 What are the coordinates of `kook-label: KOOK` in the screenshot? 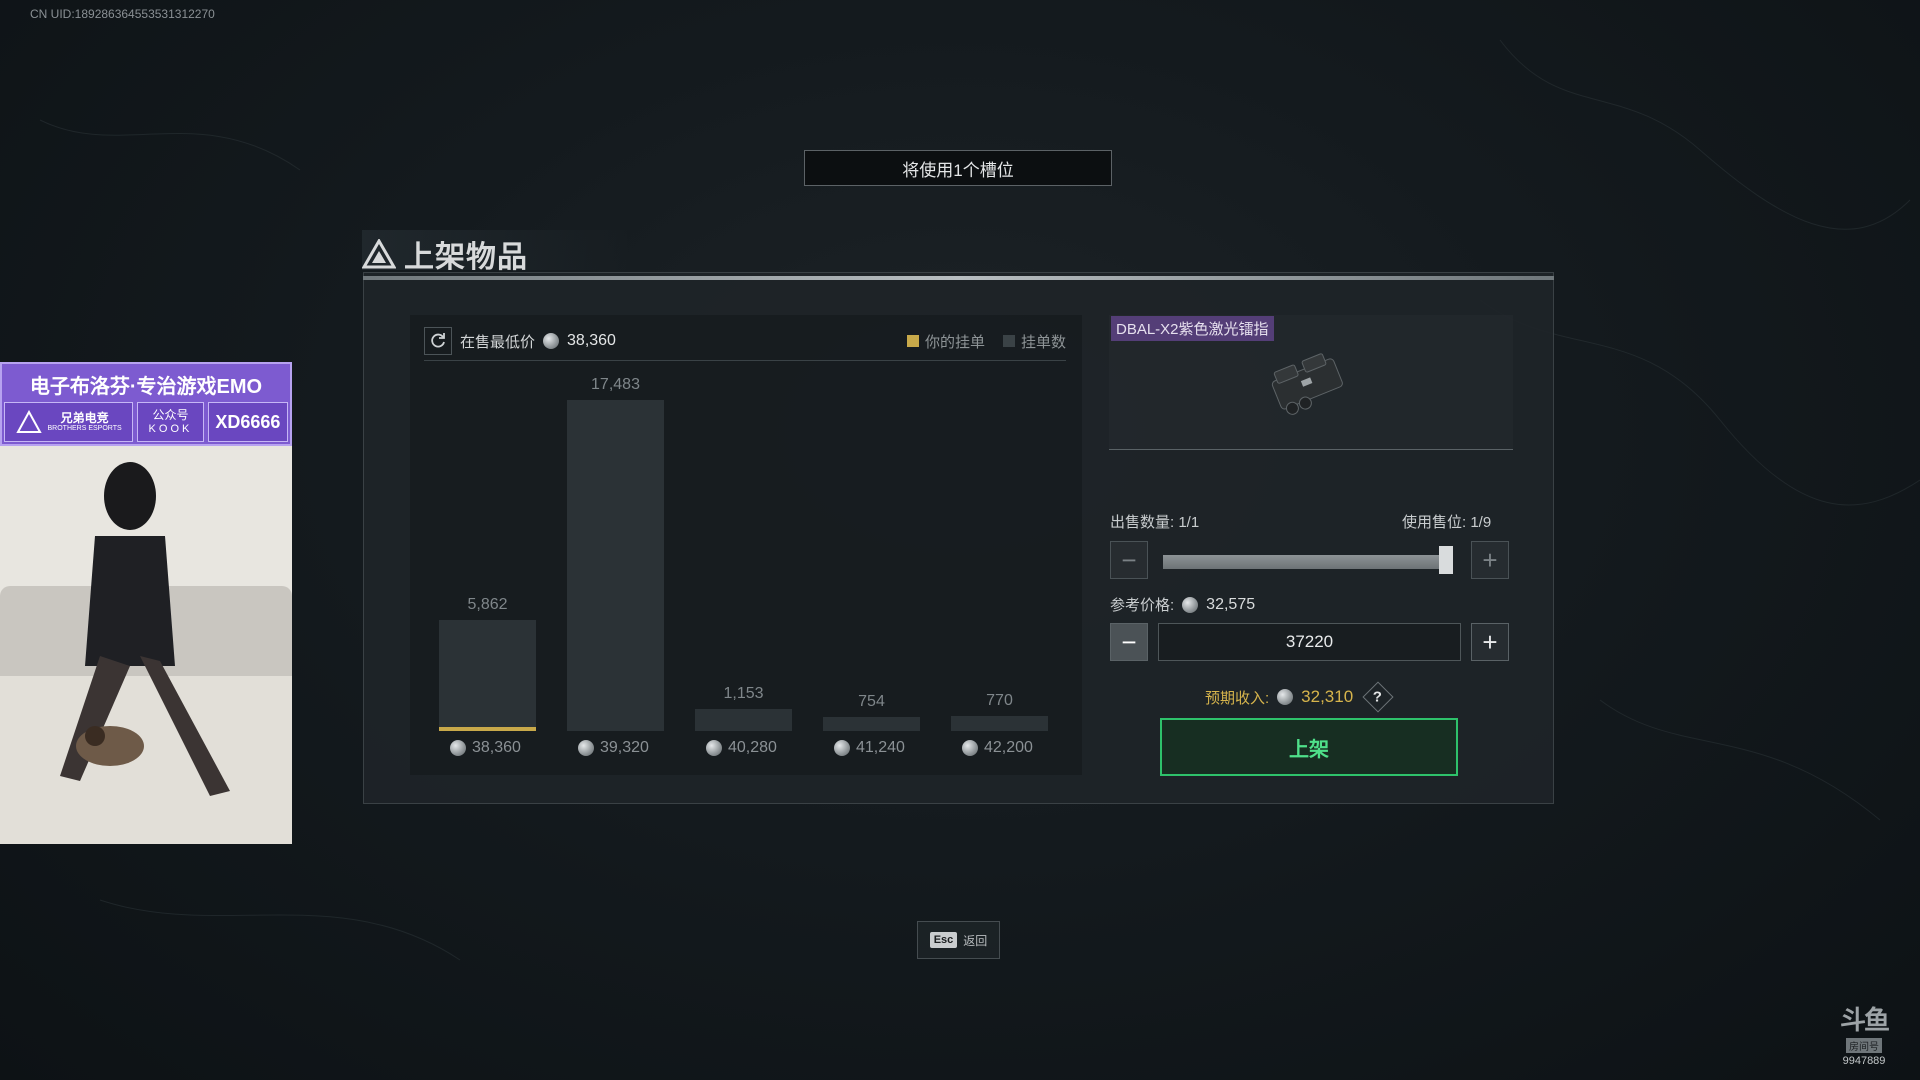 It's located at (170, 428).